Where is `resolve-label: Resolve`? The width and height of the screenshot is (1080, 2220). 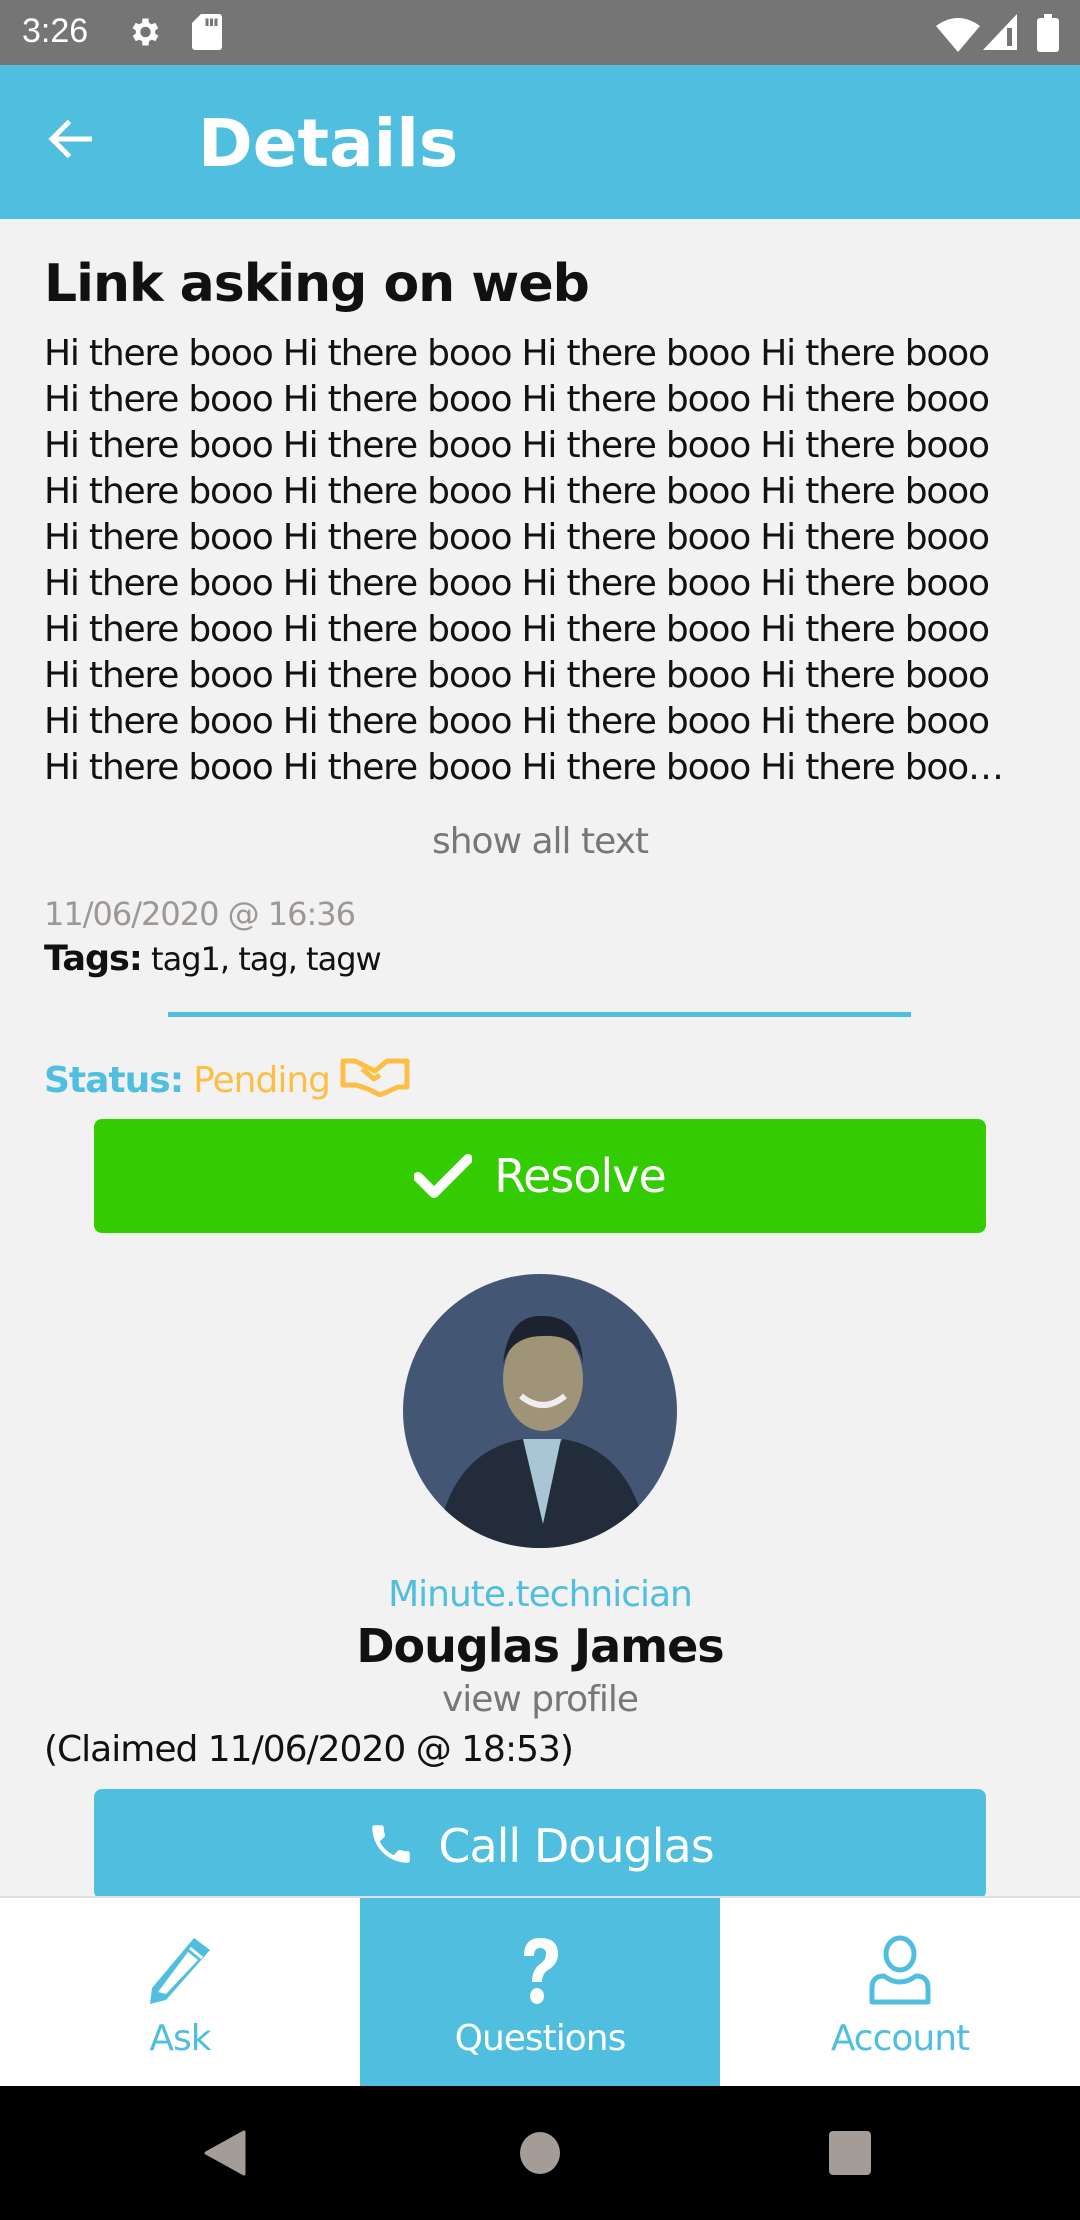 resolve-label: Resolve is located at coordinates (580, 1176).